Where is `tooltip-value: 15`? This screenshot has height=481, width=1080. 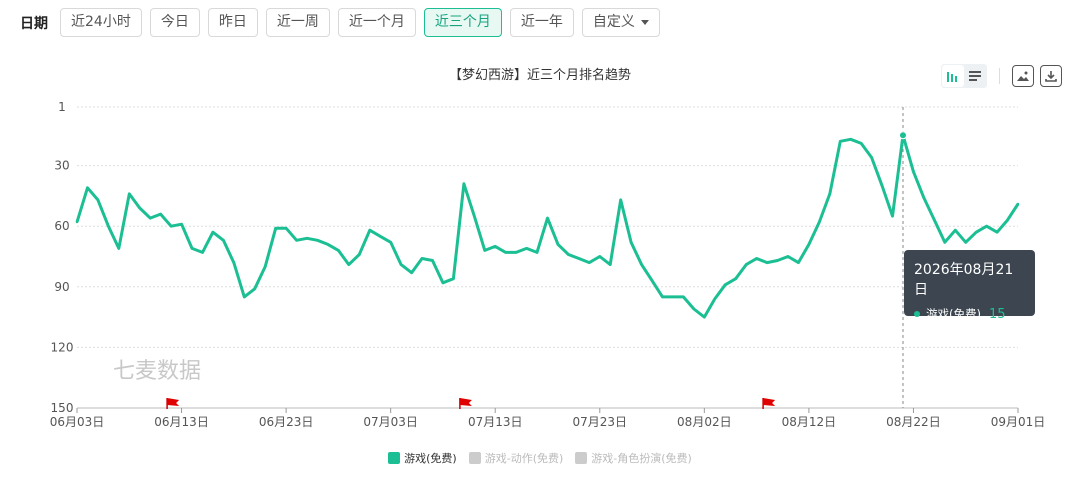 tooltip-value: 15 is located at coordinates (997, 314).